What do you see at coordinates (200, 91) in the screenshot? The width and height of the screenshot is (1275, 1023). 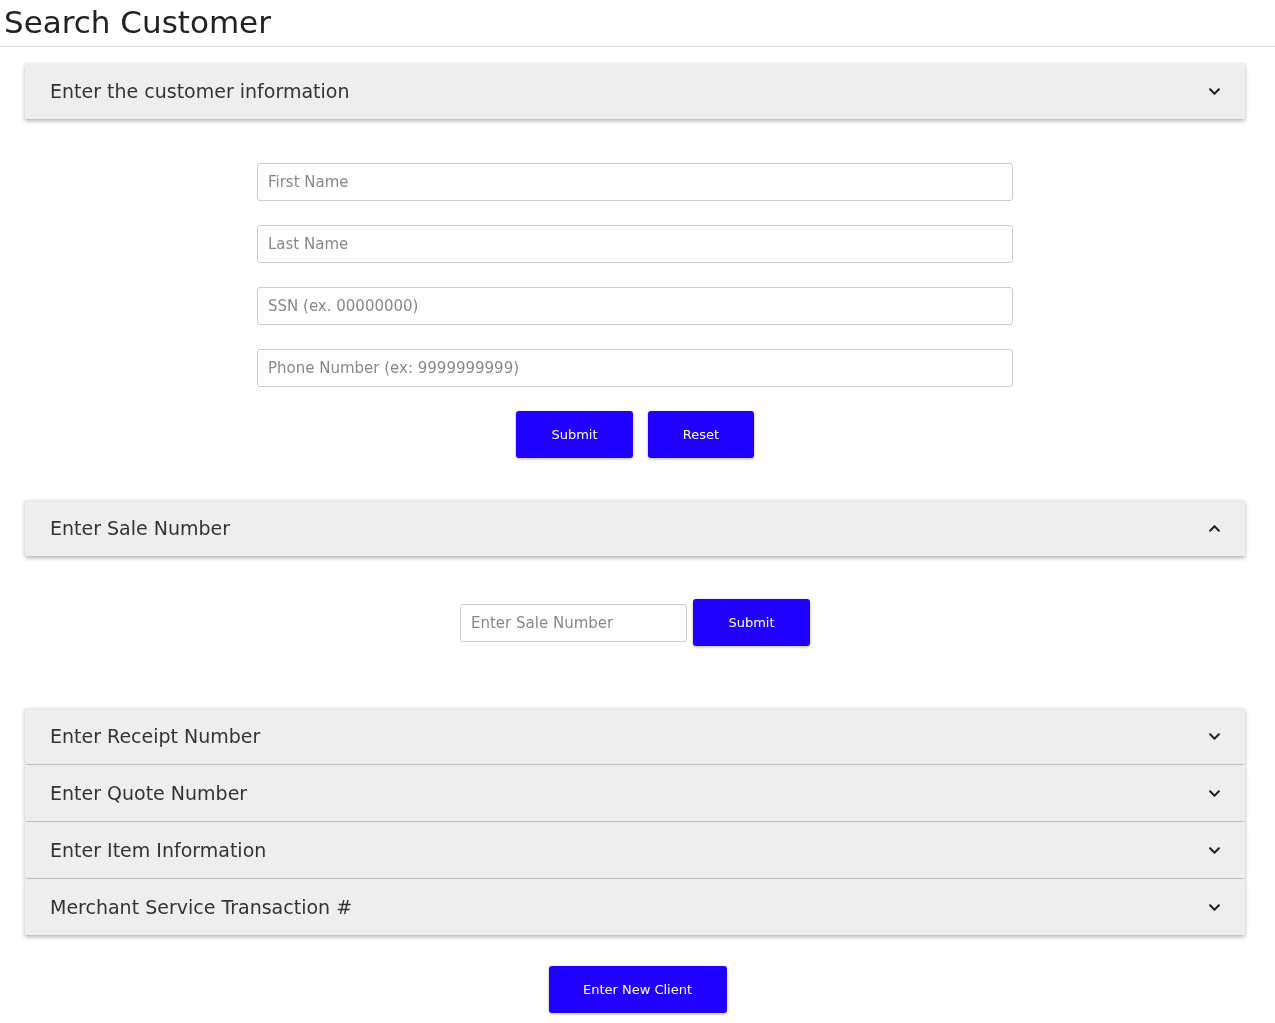 I see `accordion-title: Enter the customer information` at bounding box center [200, 91].